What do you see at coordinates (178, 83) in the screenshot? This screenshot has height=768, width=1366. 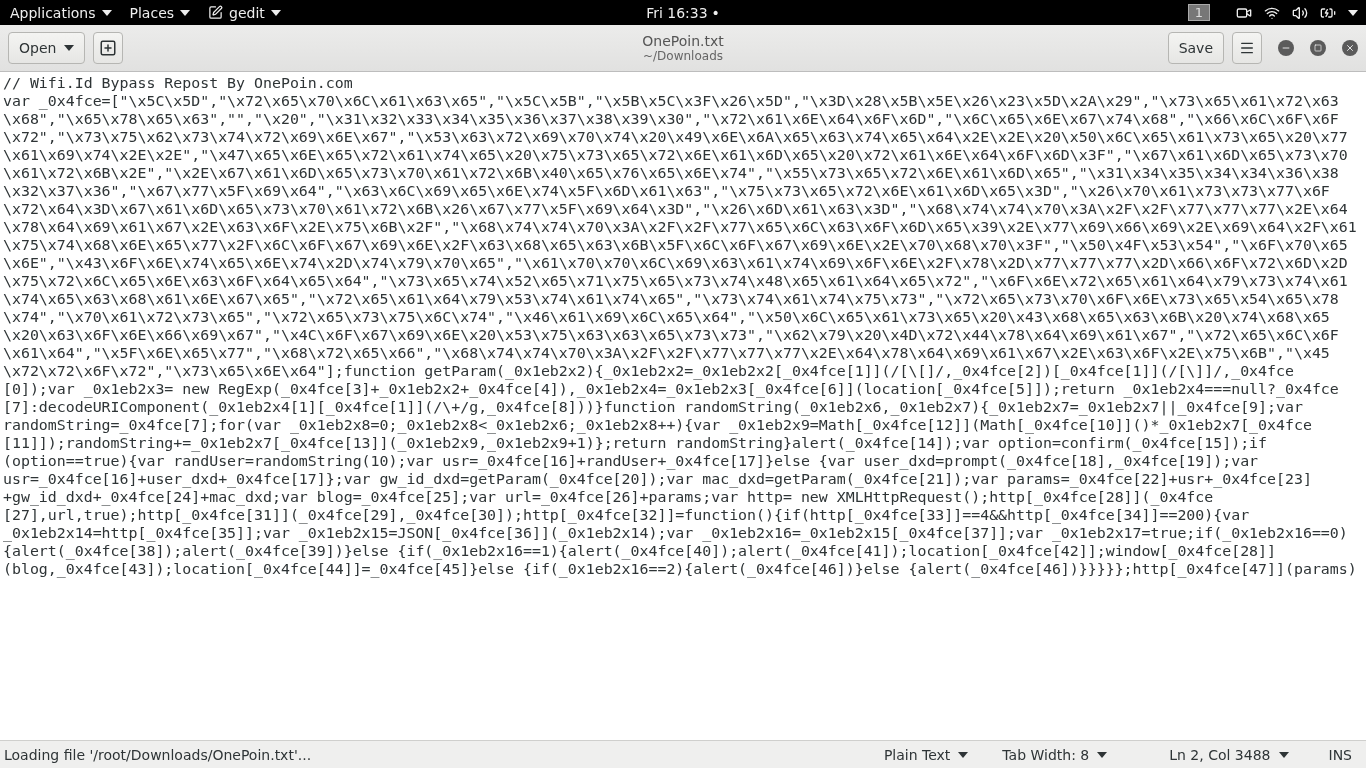 I see `code-line: // Wifi.Id Bypass Repost By OnePoin.com` at bounding box center [178, 83].